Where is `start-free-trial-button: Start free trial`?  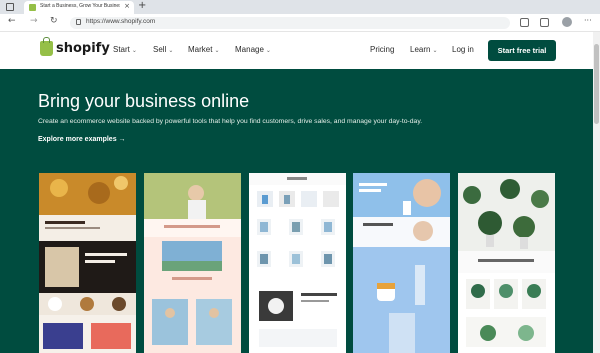 start-free-trial-button: Start free trial is located at coordinates (522, 50).